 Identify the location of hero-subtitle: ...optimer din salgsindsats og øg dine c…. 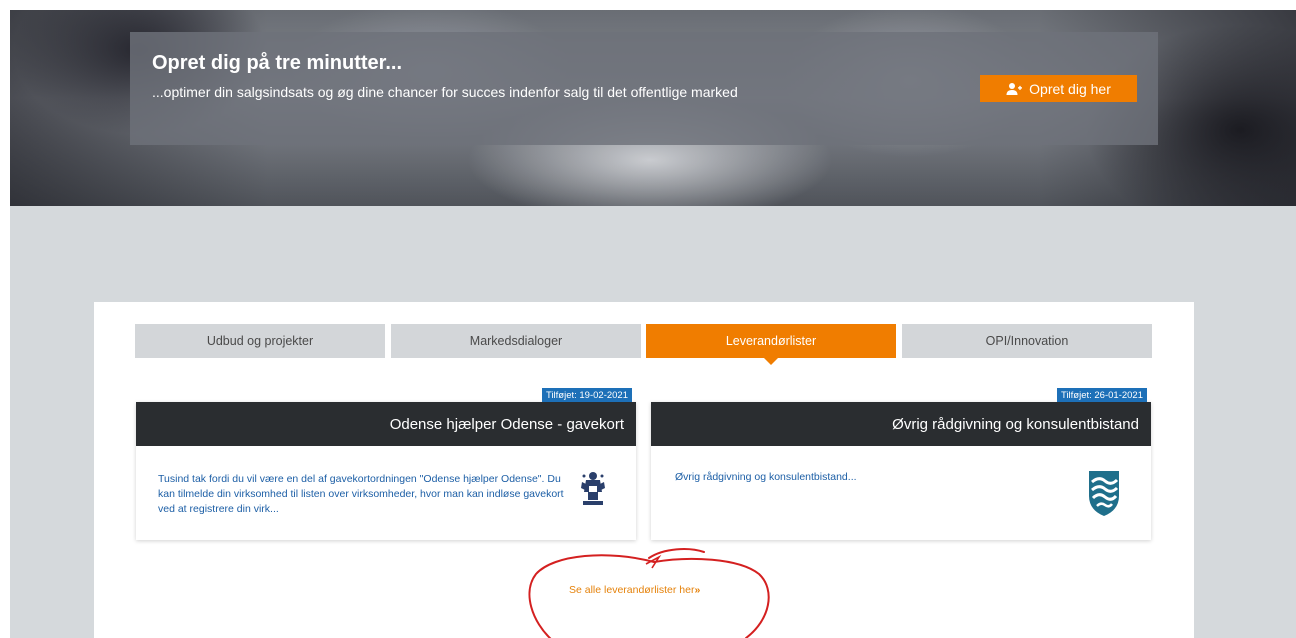
(445, 92).